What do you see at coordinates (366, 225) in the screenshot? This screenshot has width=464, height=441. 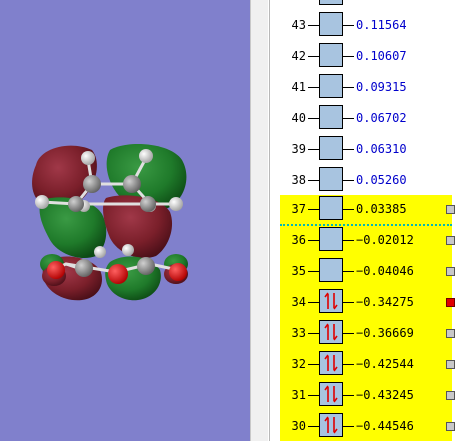 I see `homo-lumo-separator` at bounding box center [366, 225].